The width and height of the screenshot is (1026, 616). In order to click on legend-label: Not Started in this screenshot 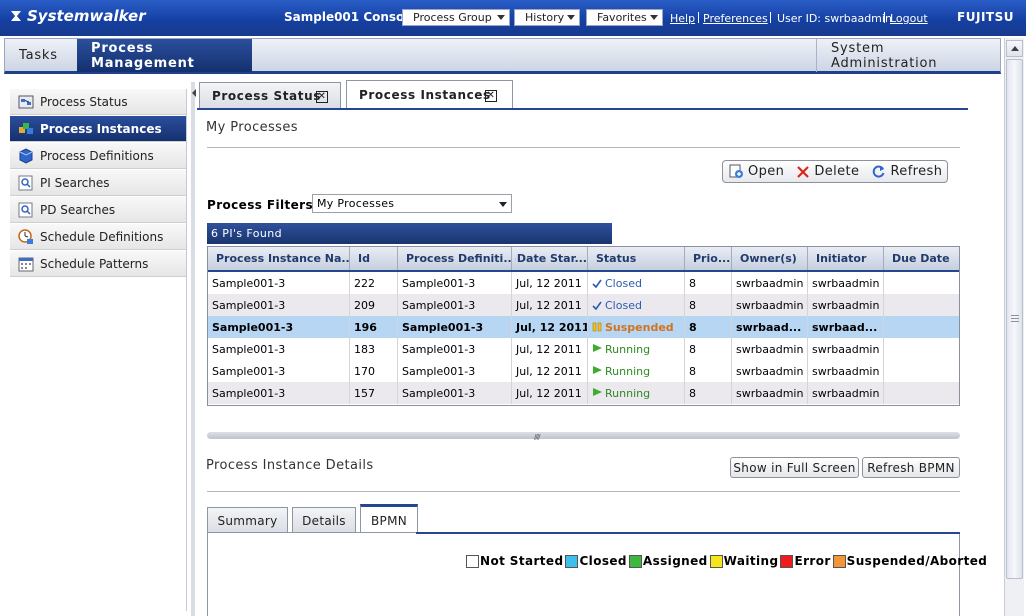, I will do `click(522, 561)`.